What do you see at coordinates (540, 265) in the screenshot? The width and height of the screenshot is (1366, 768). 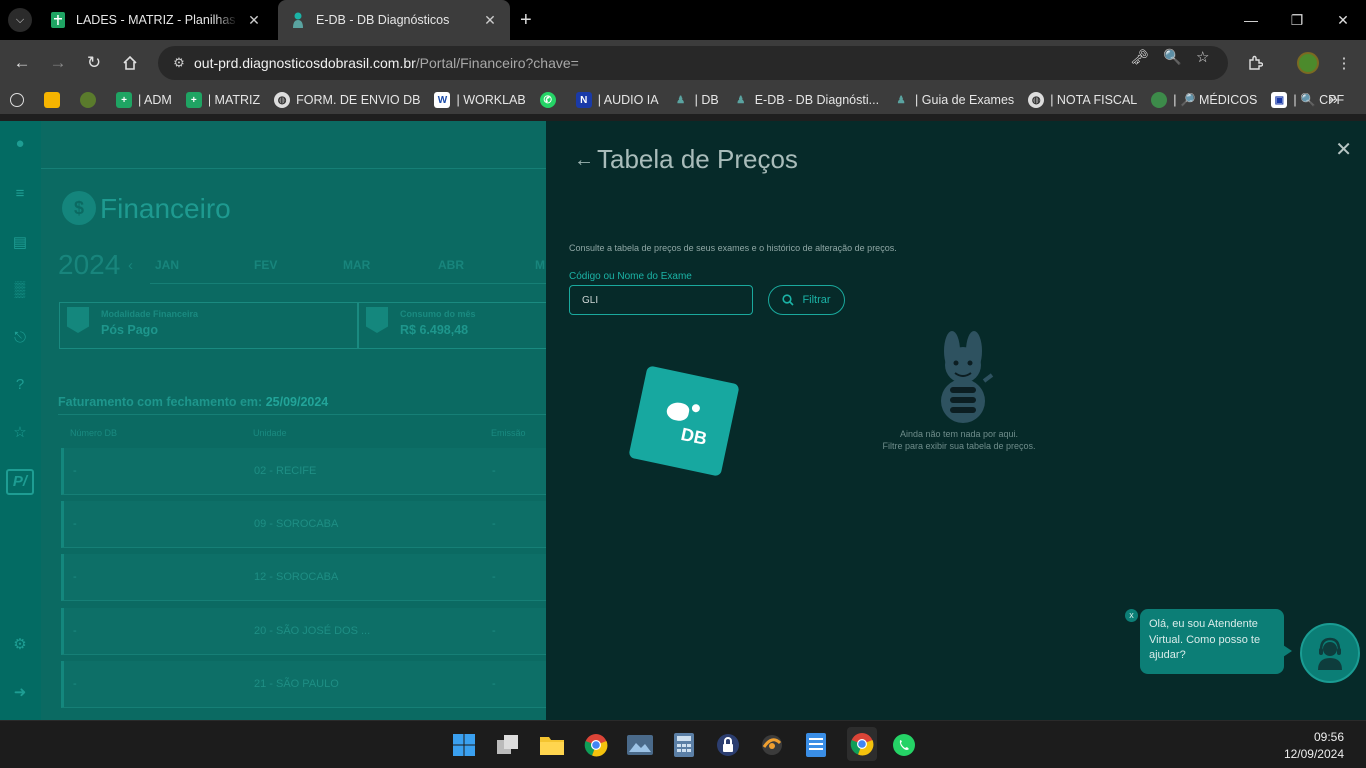 I see `month-mai: M` at bounding box center [540, 265].